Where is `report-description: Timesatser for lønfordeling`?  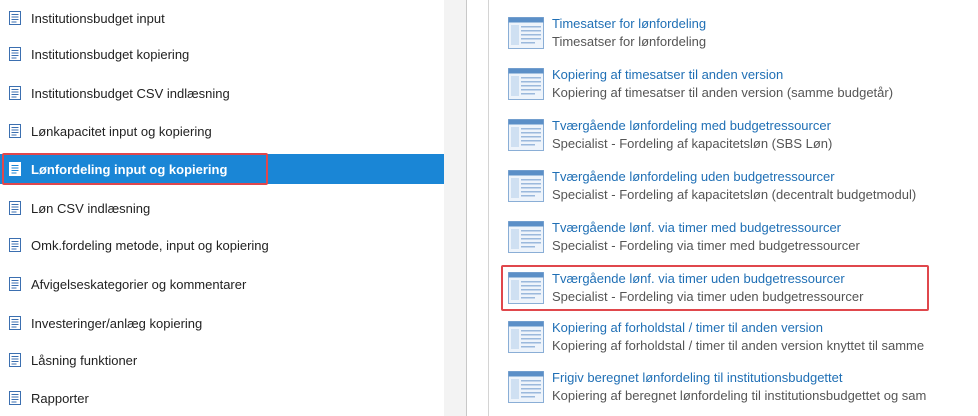 report-description: Timesatser for lønfordeling is located at coordinates (629, 41).